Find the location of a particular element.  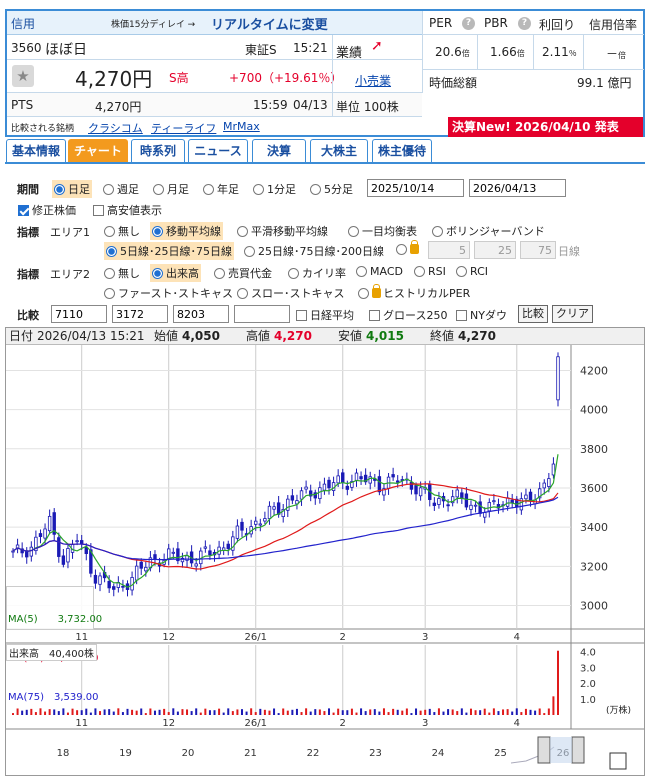

period-daily: 日足 is located at coordinates (72, 189).